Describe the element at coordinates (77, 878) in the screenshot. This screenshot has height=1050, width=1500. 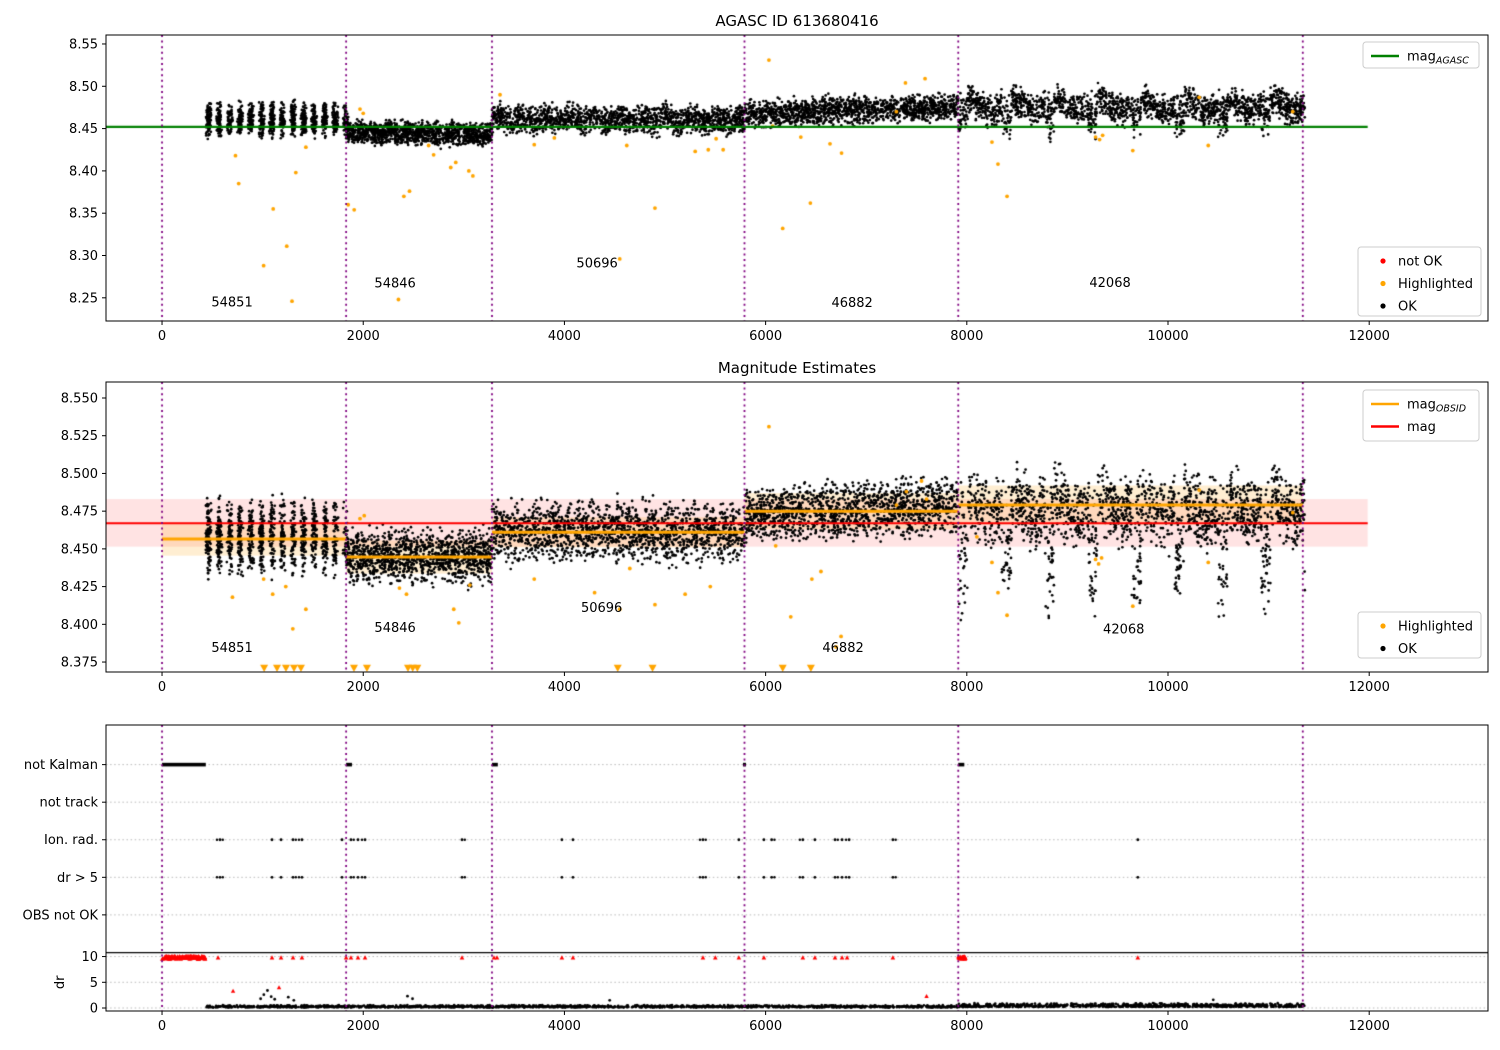
I see `flag-row-label: dr > 5` at that location.